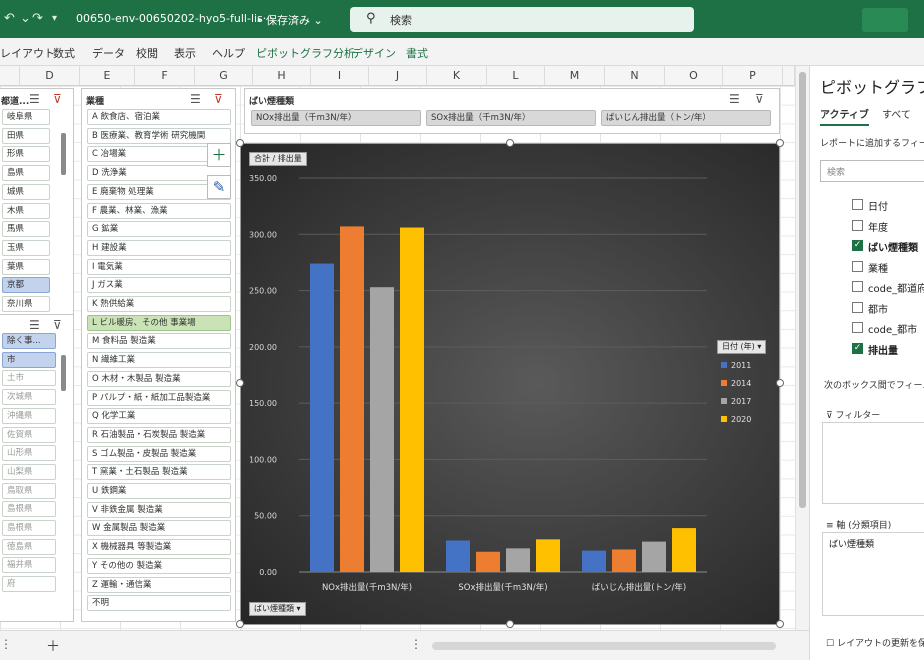 This screenshot has height=660, width=924. What do you see at coordinates (830, 644) in the screenshot?
I see `checkbox: ☐` at bounding box center [830, 644].